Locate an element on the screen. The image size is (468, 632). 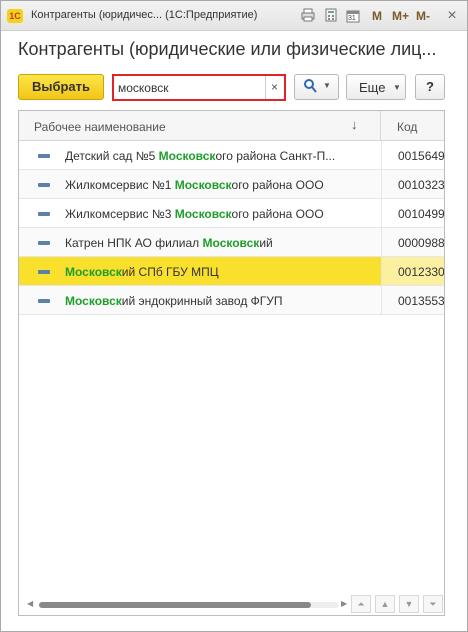
row-name: Жилкомсервис №1 Московского района ООО is located at coordinates (220, 185).